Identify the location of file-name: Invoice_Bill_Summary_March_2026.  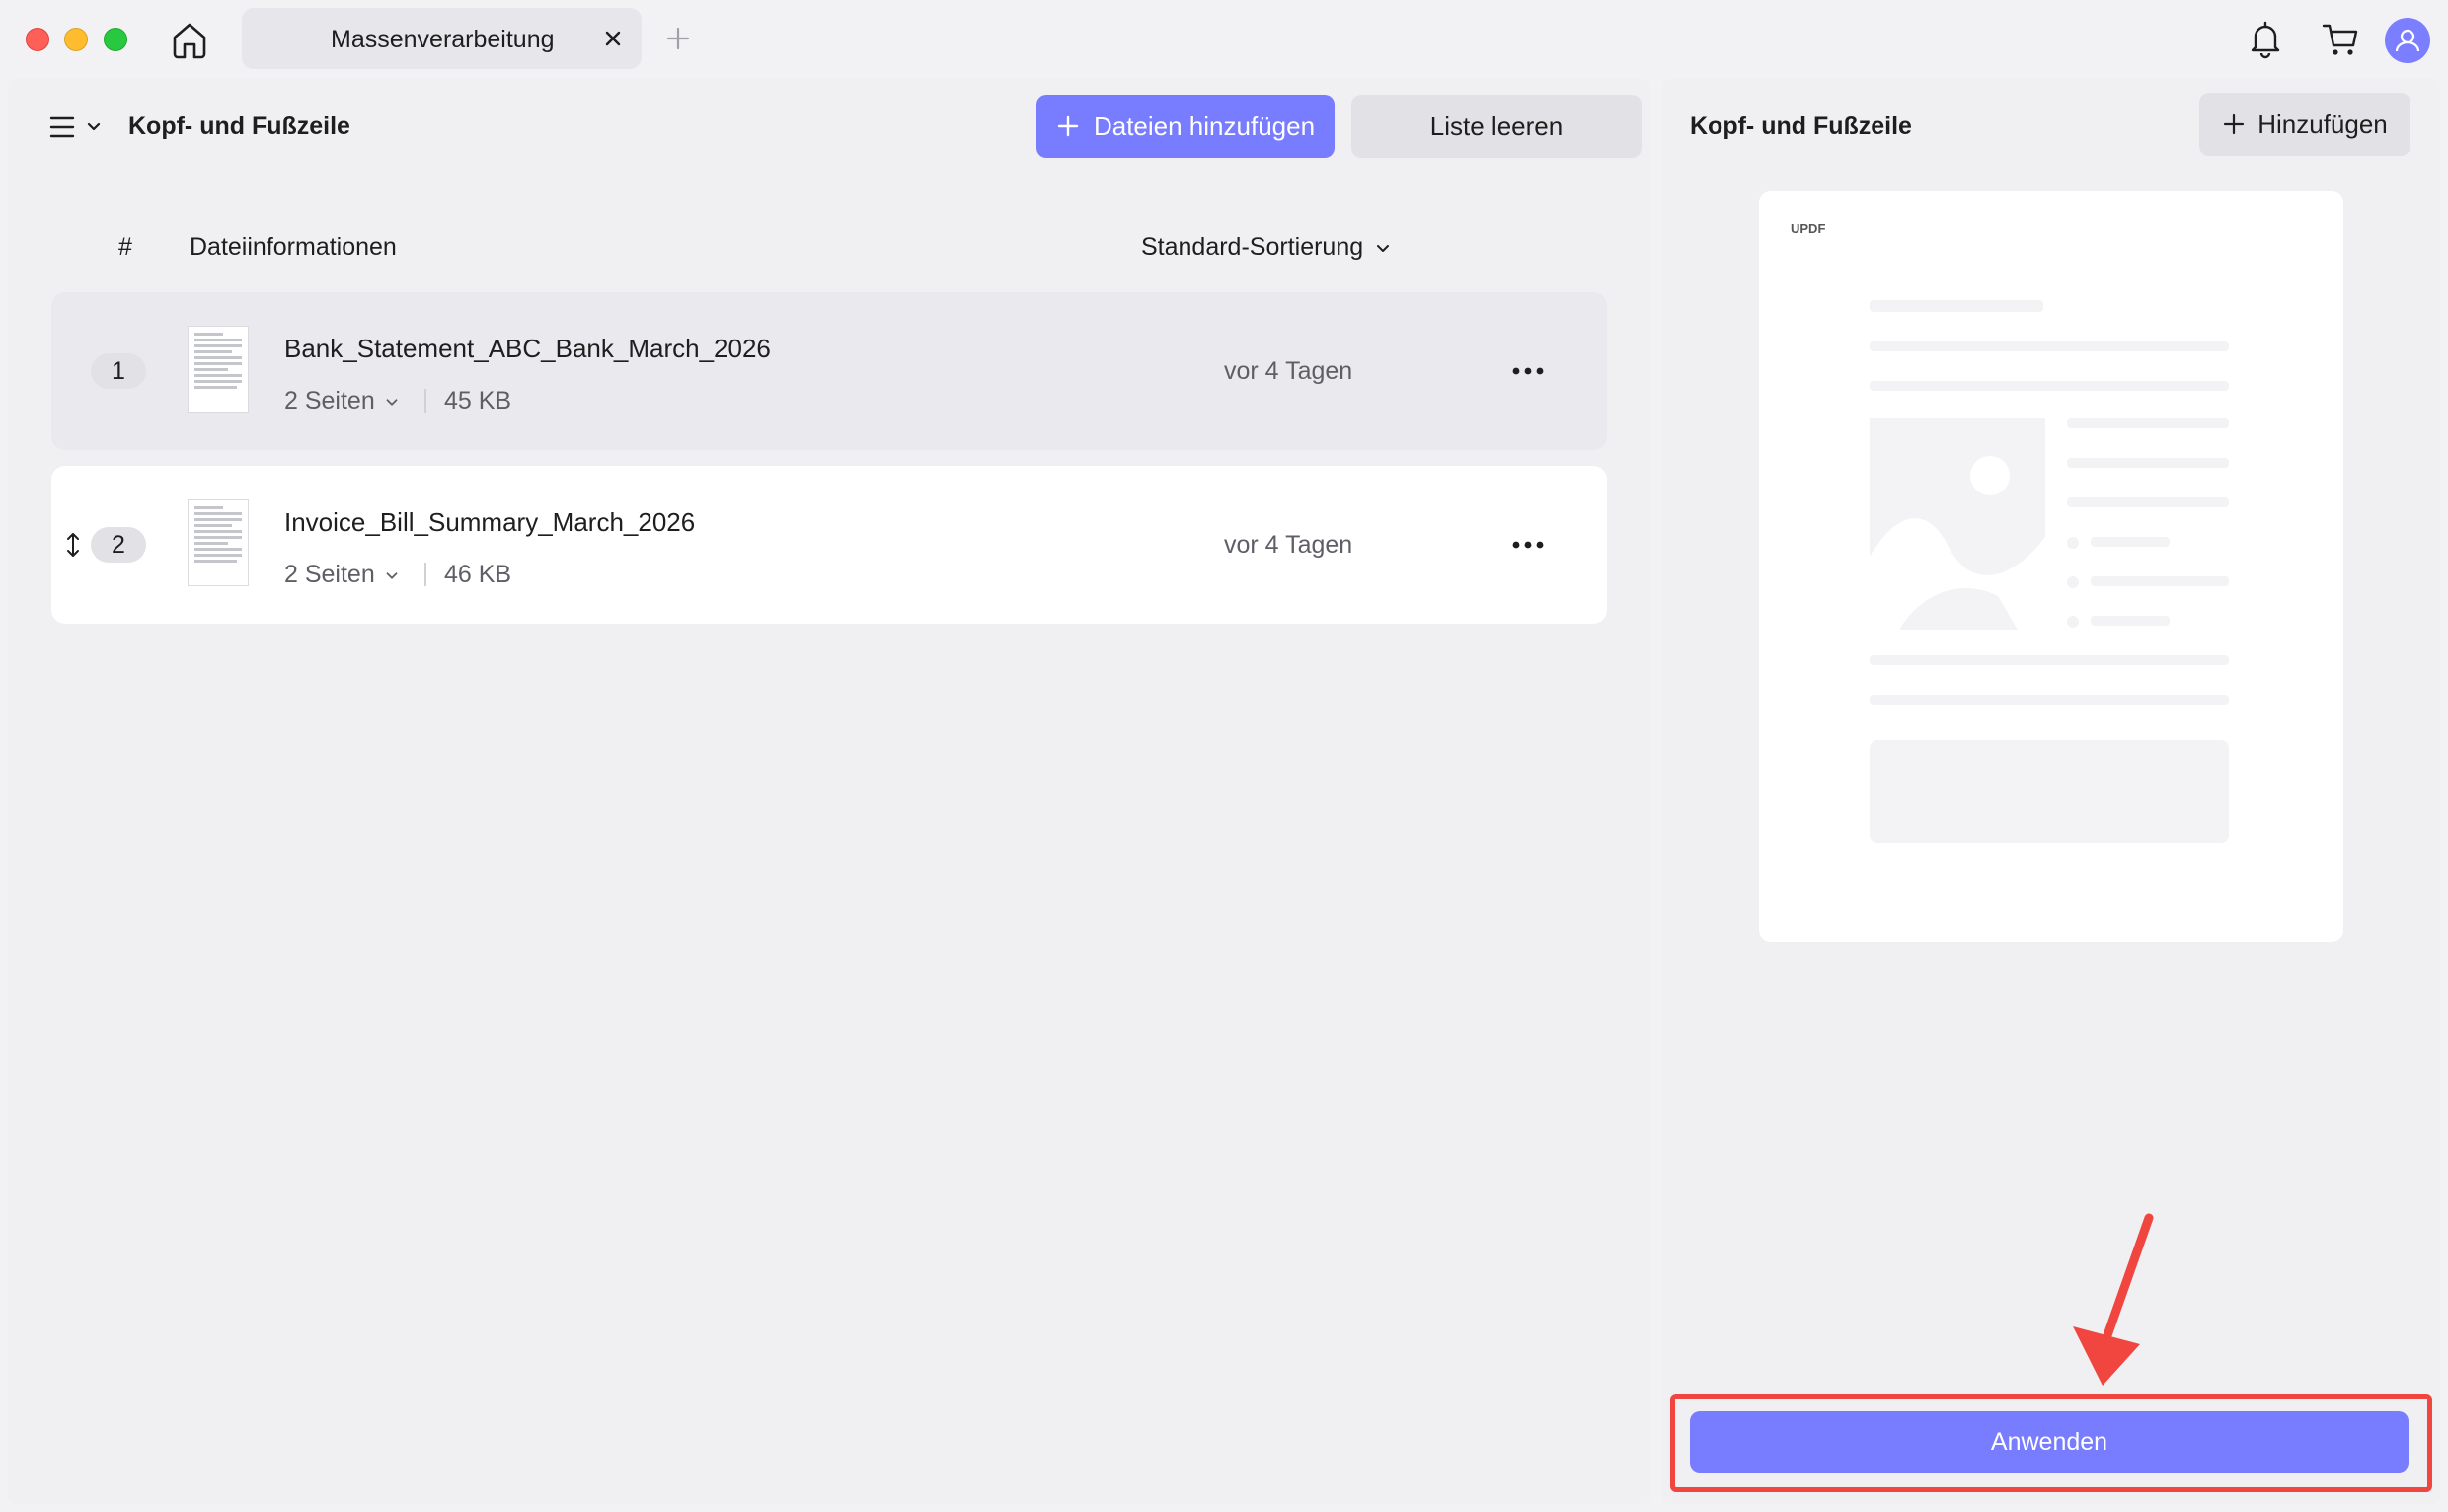
(490, 522).